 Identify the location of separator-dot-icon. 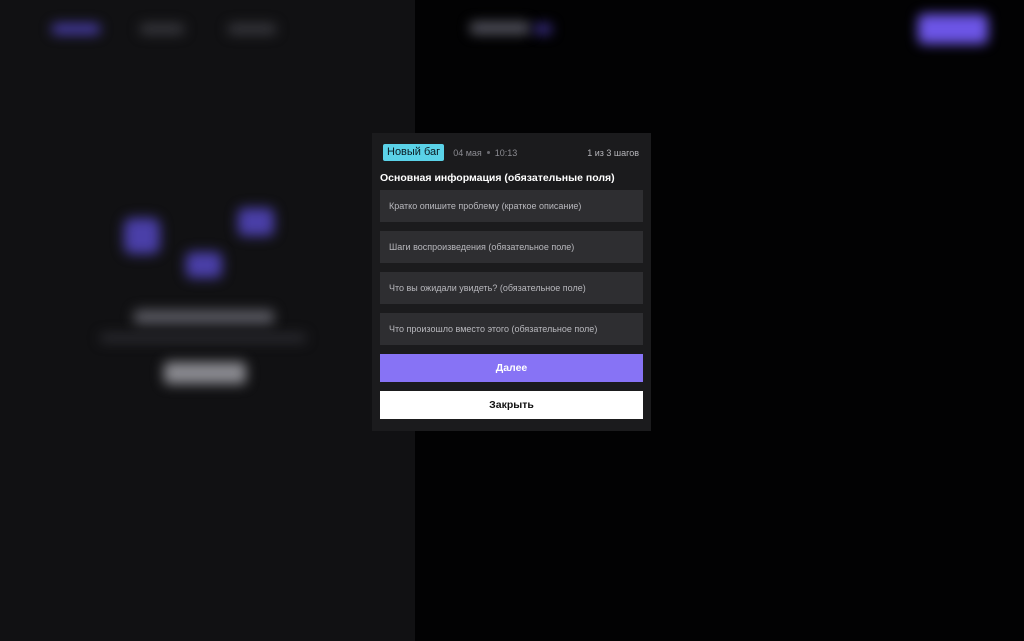
(488, 152).